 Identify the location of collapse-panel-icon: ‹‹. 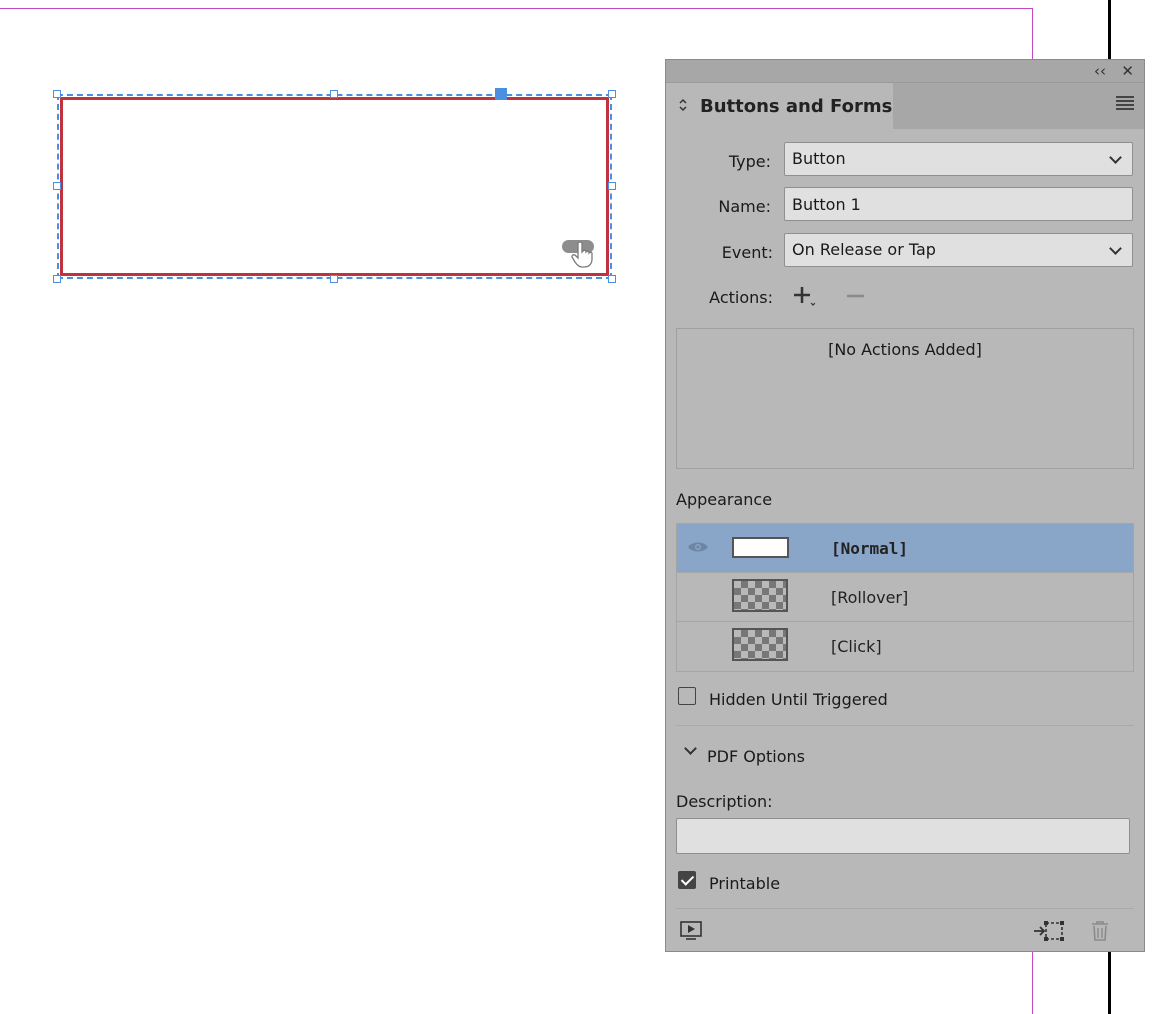
(1100, 71).